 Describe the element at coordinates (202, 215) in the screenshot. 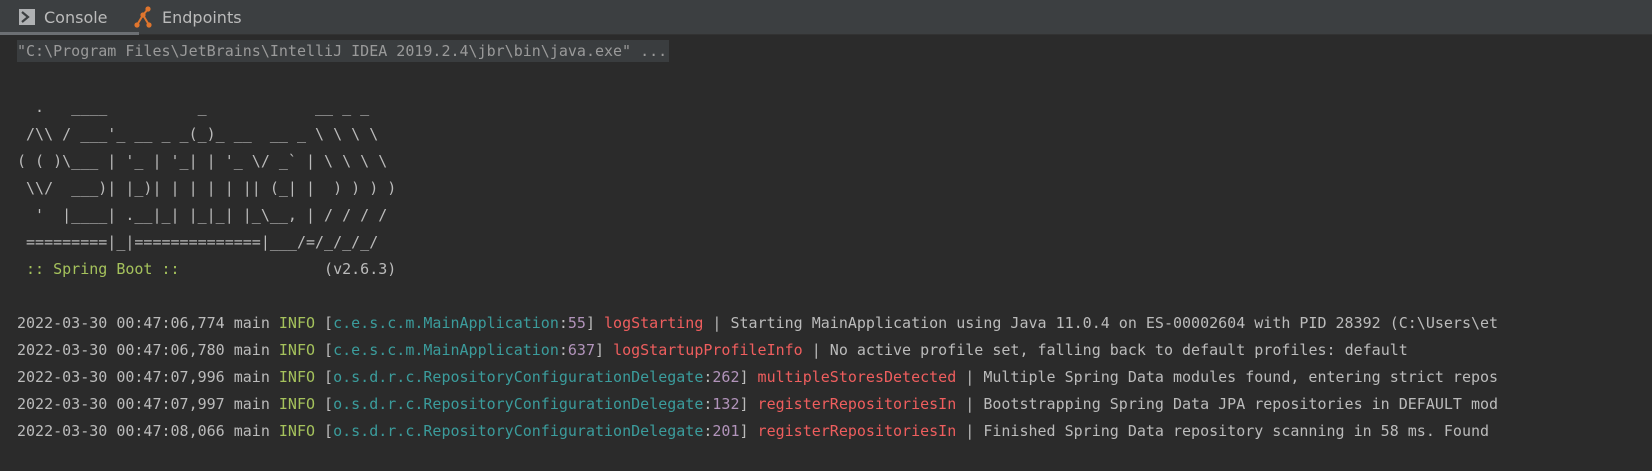

I see `banner-line: ' |____| .__|_| |_|_| |_\__, | / / / /` at that location.